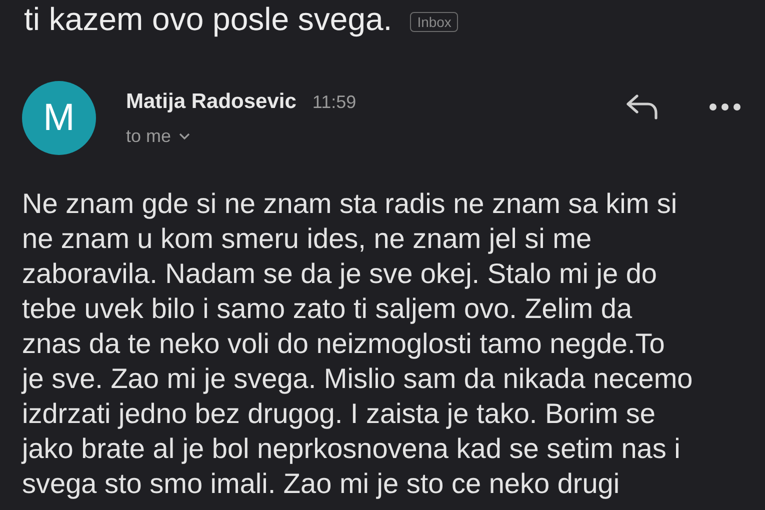  What do you see at coordinates (211, 102) in the screenshot?
I see `sender-name: Matija Radosevic` at bounding box center [211, 102].